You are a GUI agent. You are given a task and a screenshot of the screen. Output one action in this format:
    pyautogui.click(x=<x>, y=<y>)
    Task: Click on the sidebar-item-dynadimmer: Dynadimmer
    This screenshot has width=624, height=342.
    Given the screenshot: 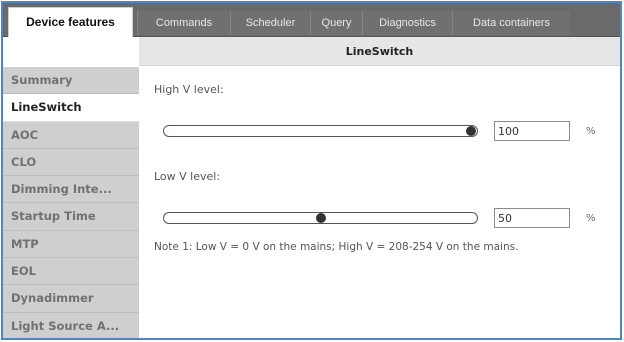 What is the action you would take?
    pyautogui.click(x=71, y=299)
    